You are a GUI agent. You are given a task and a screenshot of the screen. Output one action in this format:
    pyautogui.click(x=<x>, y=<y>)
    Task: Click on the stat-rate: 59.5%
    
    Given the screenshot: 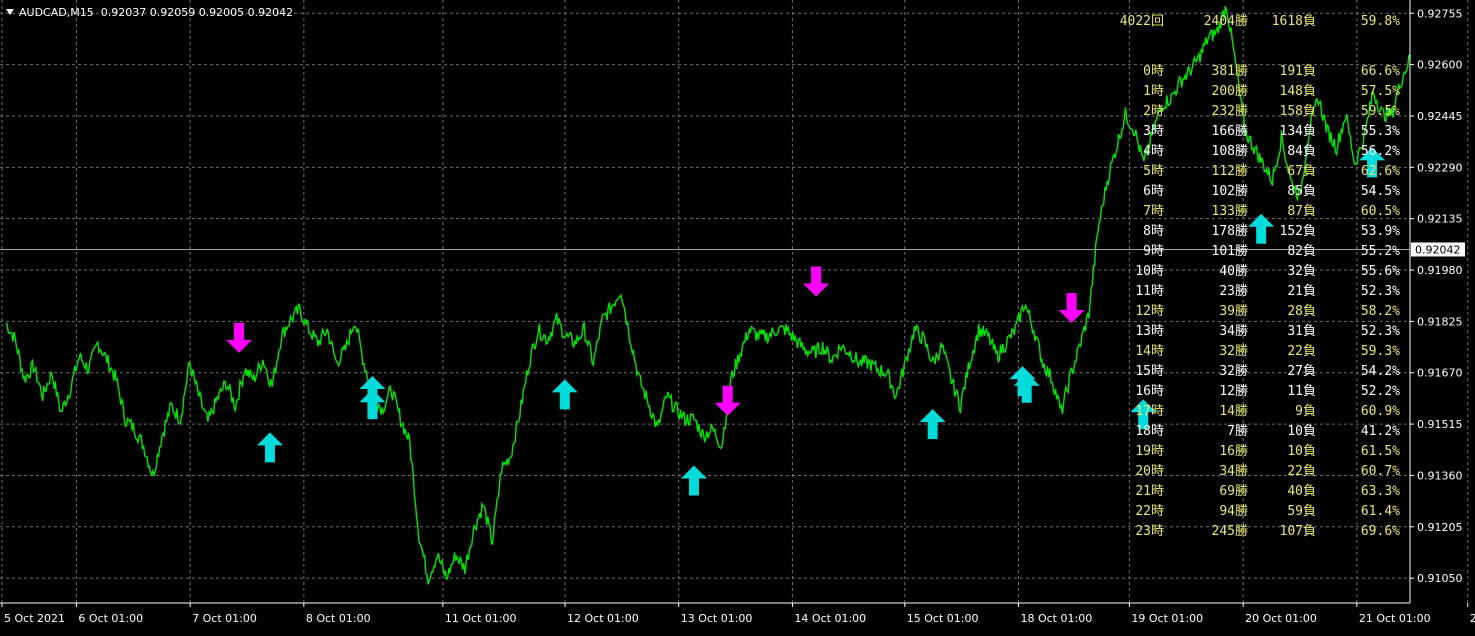 What is the action you would take?
    pyautogui.click(x=1380, y=111)
    